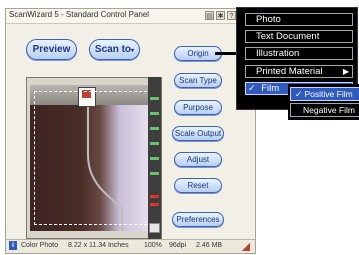 This screenshot has width=359, height=255. I want to click on menu-item-photo: Photo, so click(299, 19).